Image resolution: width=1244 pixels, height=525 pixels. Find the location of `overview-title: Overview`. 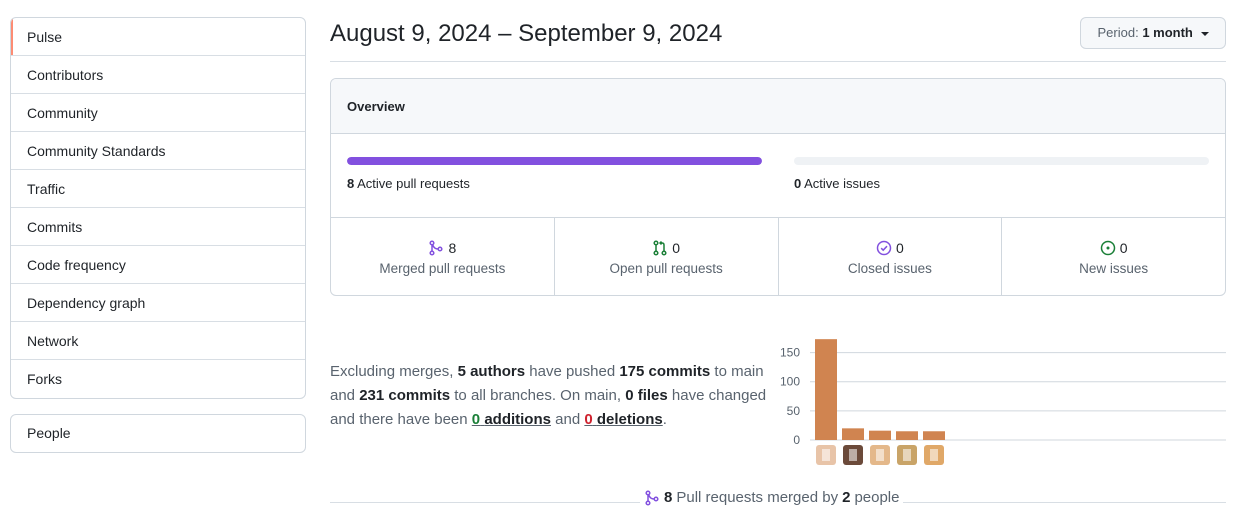

overview-title: Overview is located at coordinates (778, 106).